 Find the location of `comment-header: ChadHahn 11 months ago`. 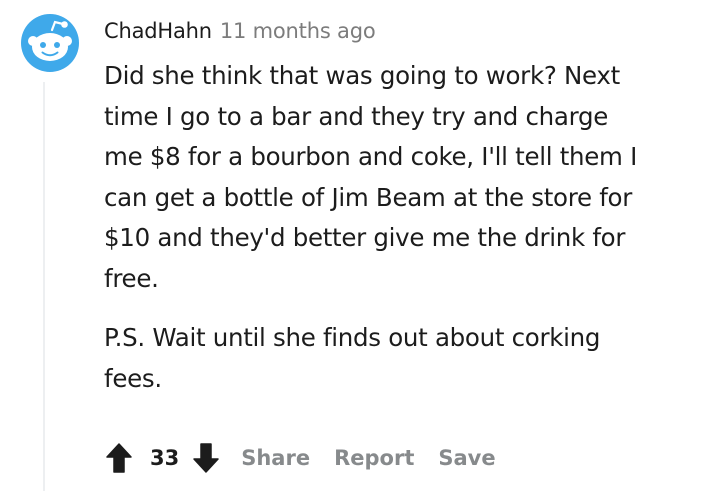

comment-header: ChadHahn 11 months ago is located at coordinates (240, 32).